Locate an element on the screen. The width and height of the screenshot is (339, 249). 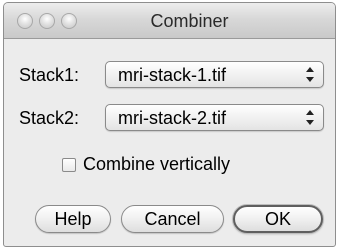
combine-vertically-label: Combine vertically is located at coordinates (156, 164).